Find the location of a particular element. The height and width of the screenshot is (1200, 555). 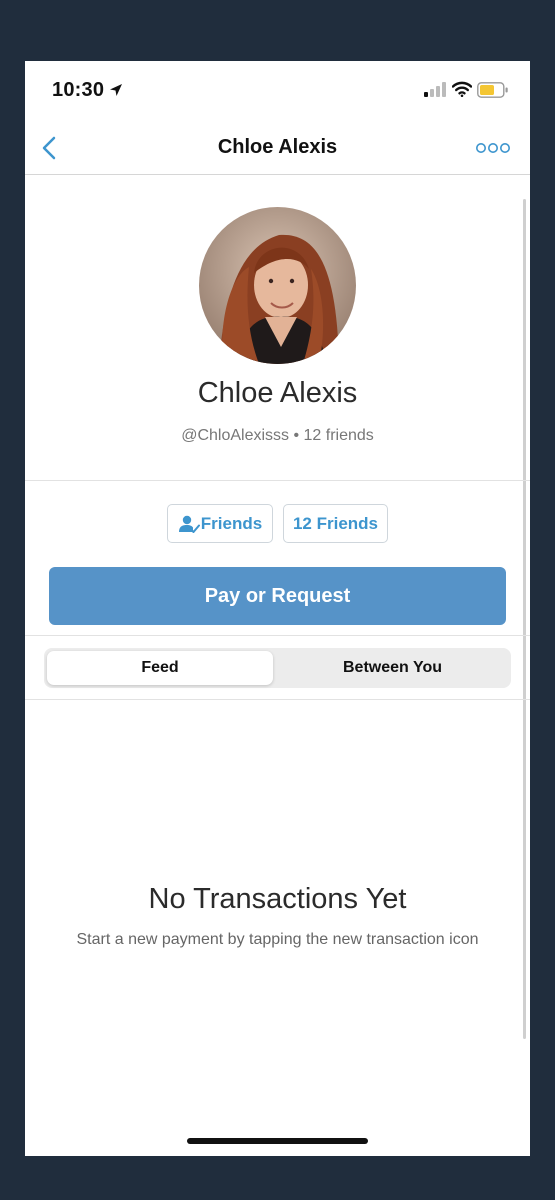

location-arrow-icon is located at coordinates (116, 90).